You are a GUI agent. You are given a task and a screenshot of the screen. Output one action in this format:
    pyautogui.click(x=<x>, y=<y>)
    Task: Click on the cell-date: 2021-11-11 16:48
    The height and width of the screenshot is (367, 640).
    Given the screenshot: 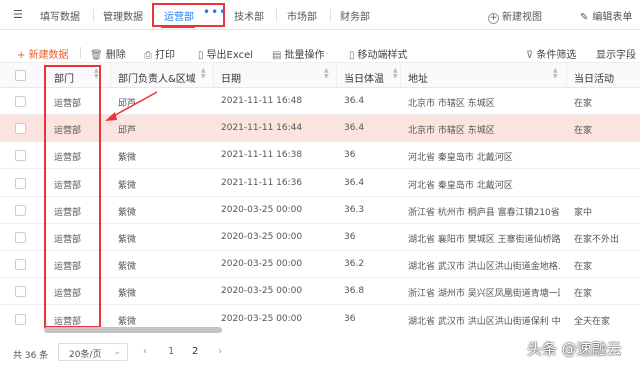 What is the action you would take?
    pyautogui.click(x=262, y=101)
    